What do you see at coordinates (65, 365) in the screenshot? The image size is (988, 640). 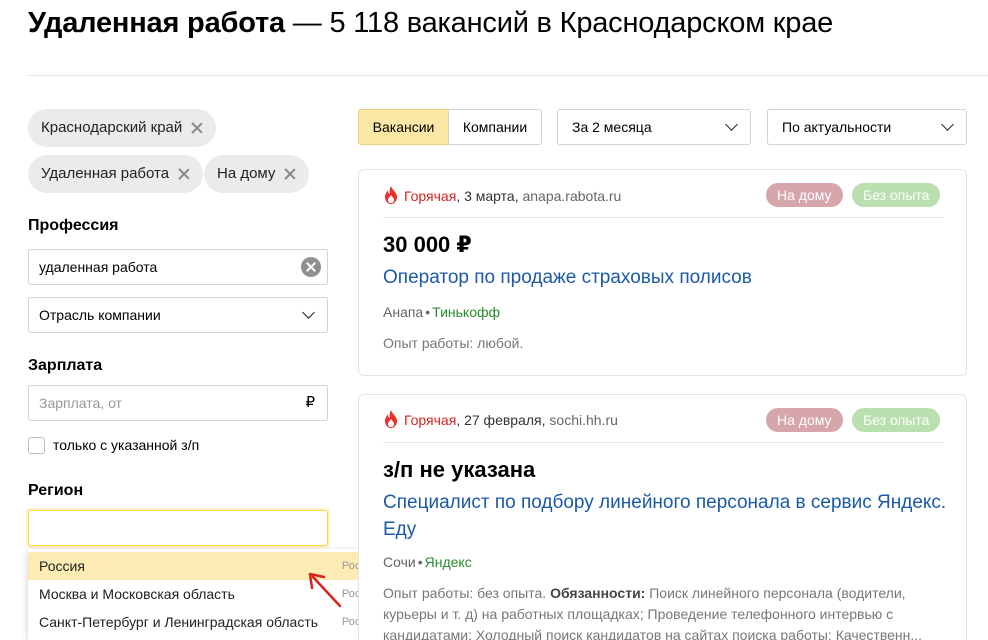 I see `salary-label: Зарплата` at bounding box center [65, 365].